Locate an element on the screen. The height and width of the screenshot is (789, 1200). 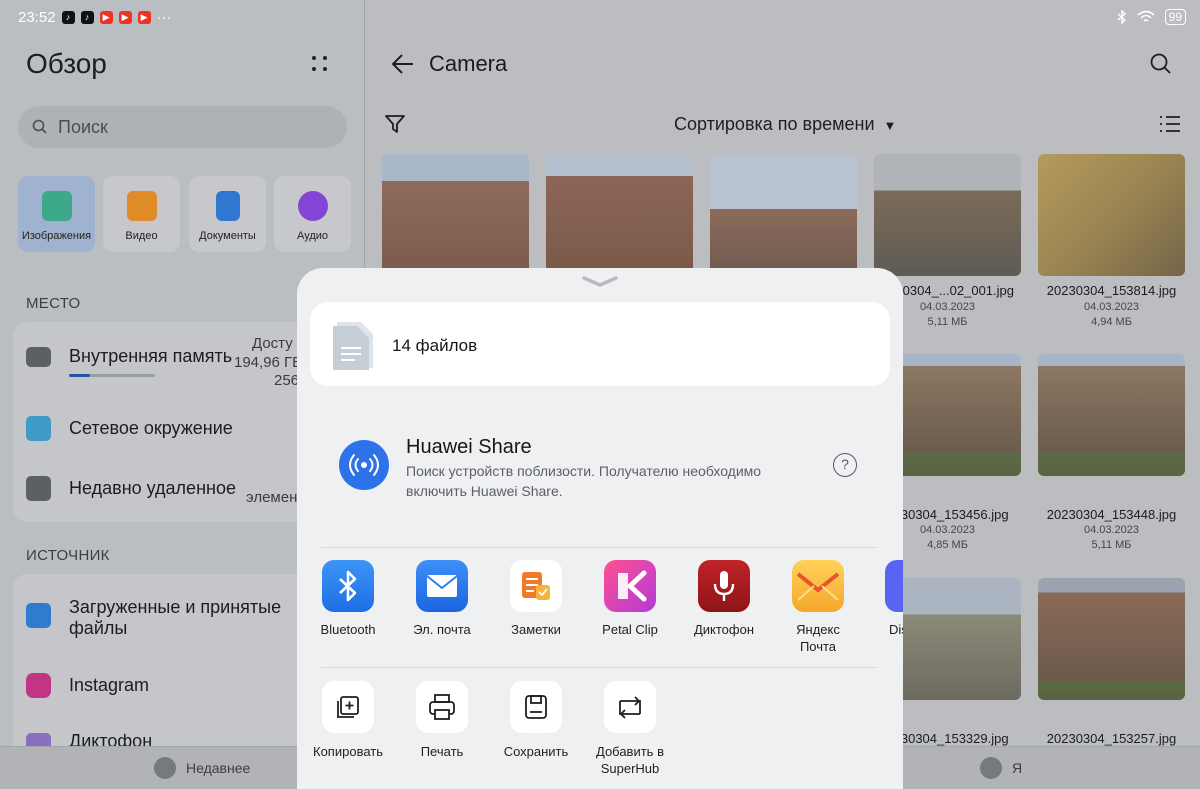
instagram-row: Instagram is located at coordinates (87, 685).